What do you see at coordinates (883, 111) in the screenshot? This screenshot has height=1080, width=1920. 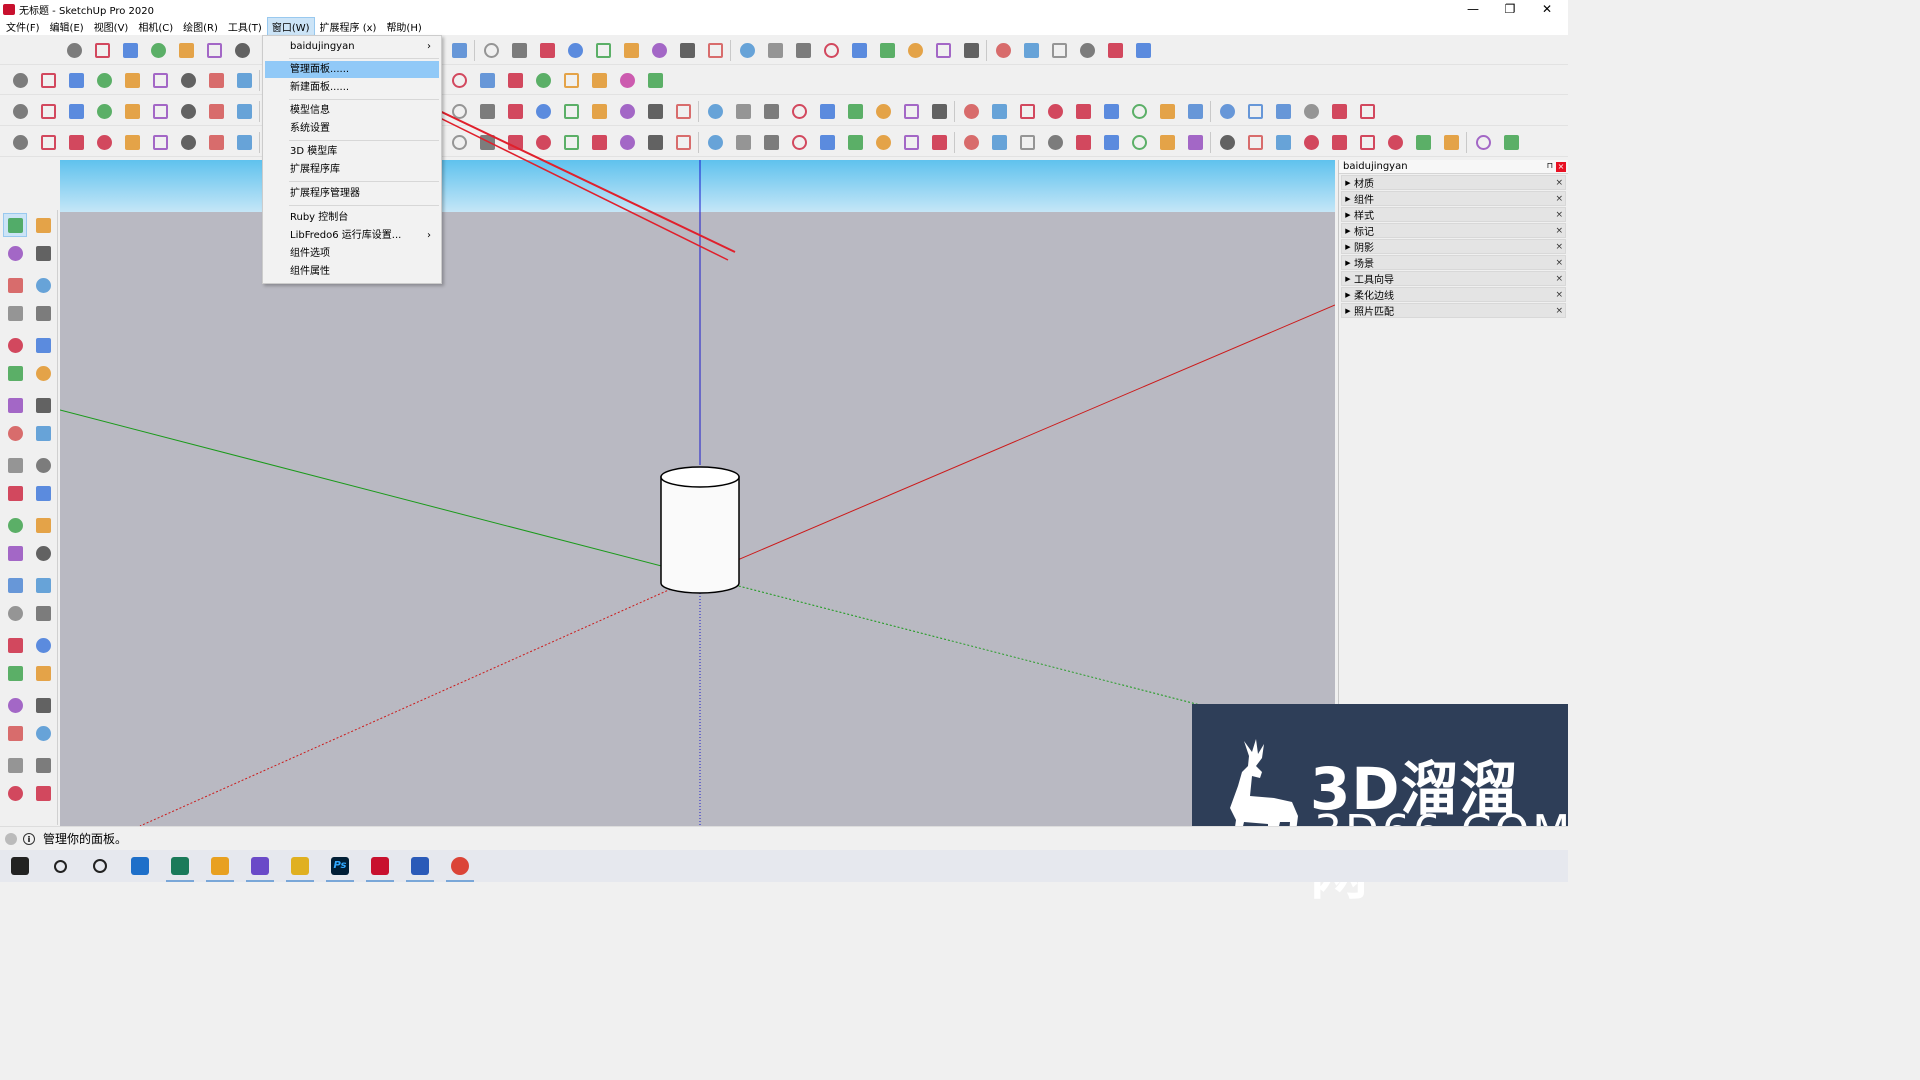 I see `ruler2-icon` at bounding box center [883, 111].